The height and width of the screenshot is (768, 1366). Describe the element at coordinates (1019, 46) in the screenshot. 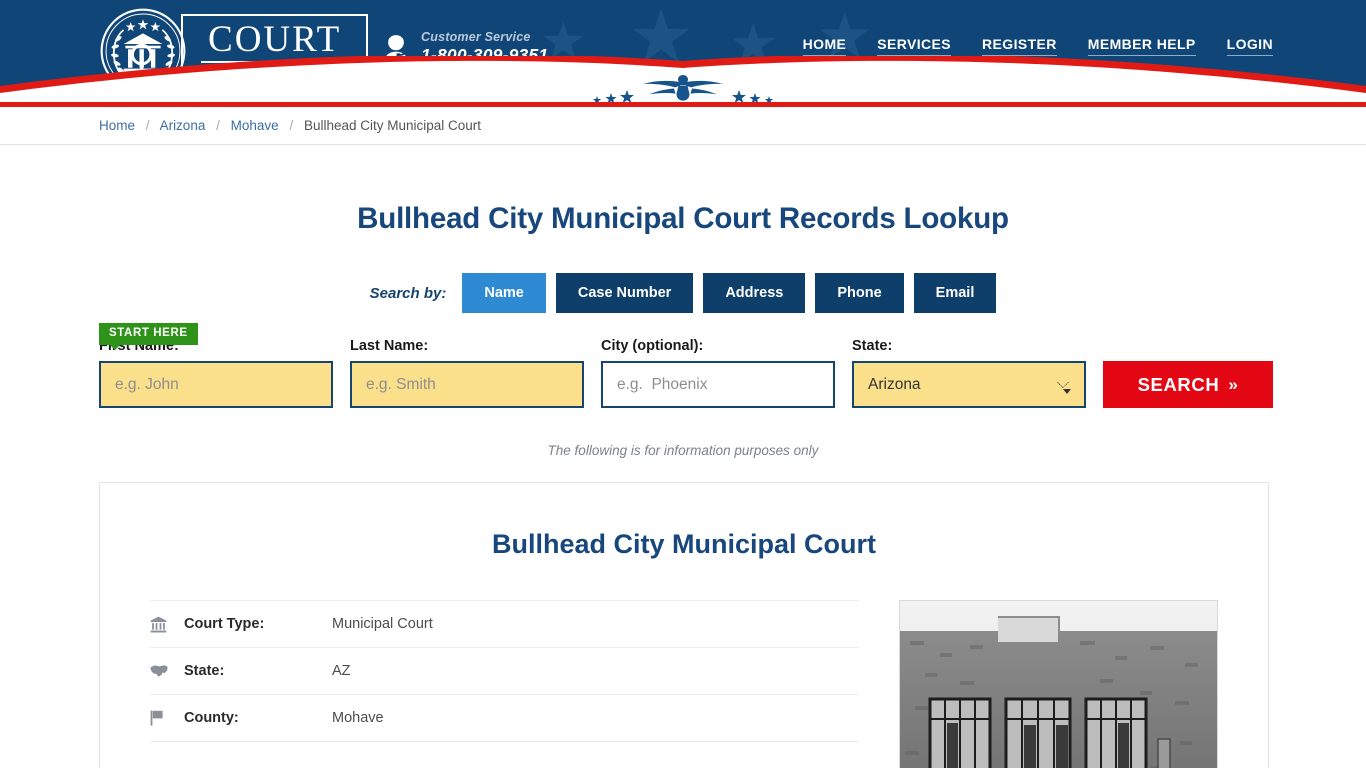

I see `nav-item-register: REGISTER` at that location.